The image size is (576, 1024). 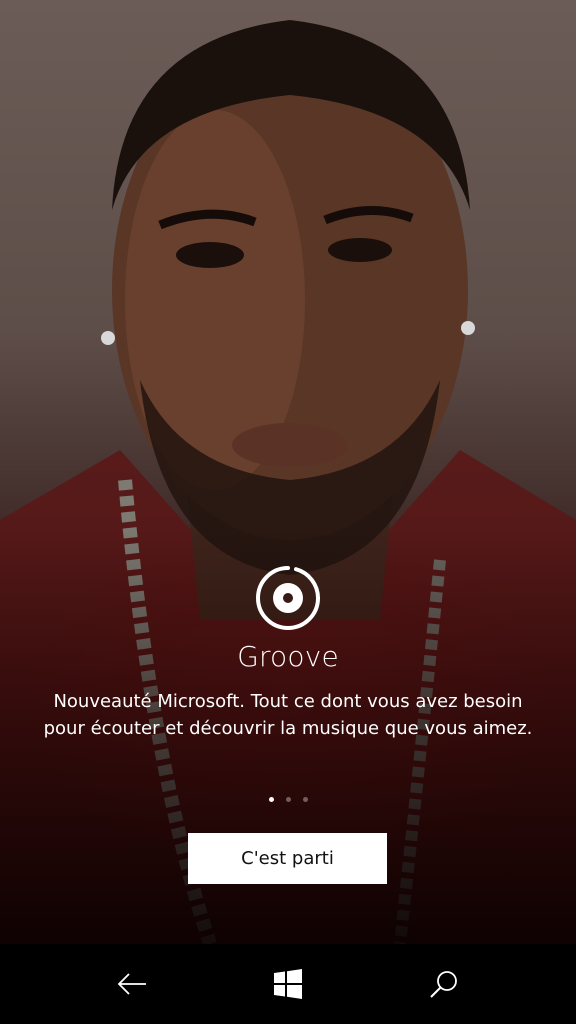 What do you see at coordinates (288, 598) in the screenshot?
I see `groove-disc-icon` at bounding box center [288, 598].